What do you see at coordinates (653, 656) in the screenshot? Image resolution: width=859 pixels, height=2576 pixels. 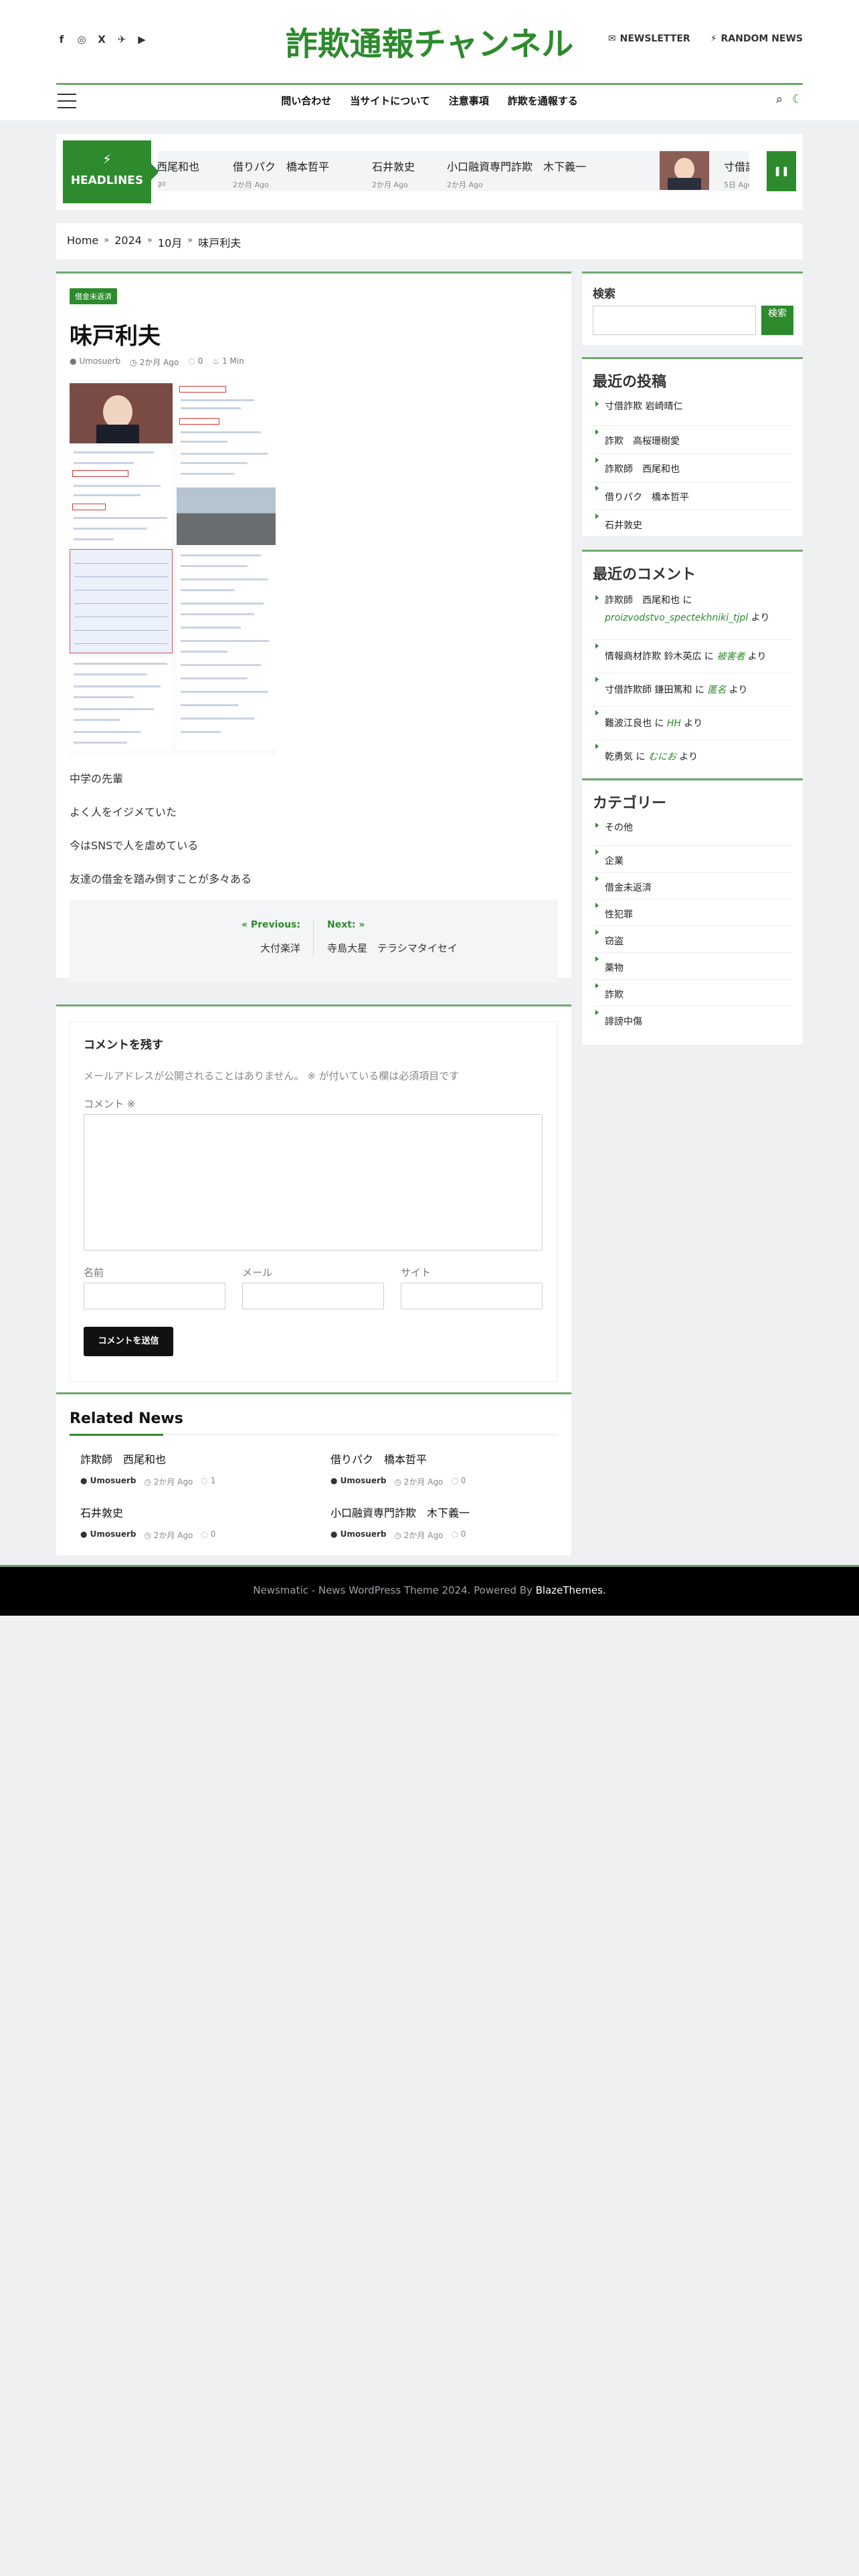 I see `comment-post-link: 情報商材詐欺 鈴木英広` at bounding box center [653, 656].